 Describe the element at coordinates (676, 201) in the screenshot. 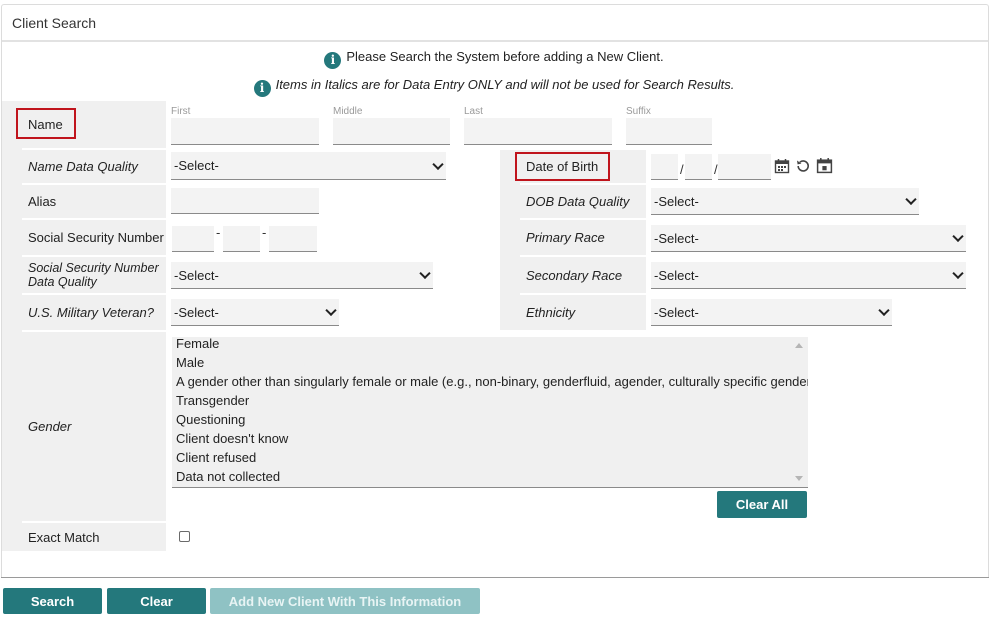

I see `dob-data-quality-value: -Select-` at that location.